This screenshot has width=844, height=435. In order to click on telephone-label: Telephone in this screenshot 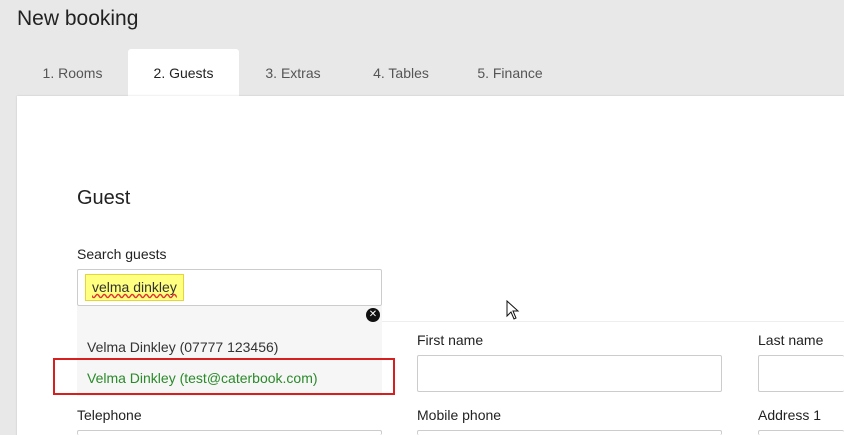, I will do `click(109, 415)`.